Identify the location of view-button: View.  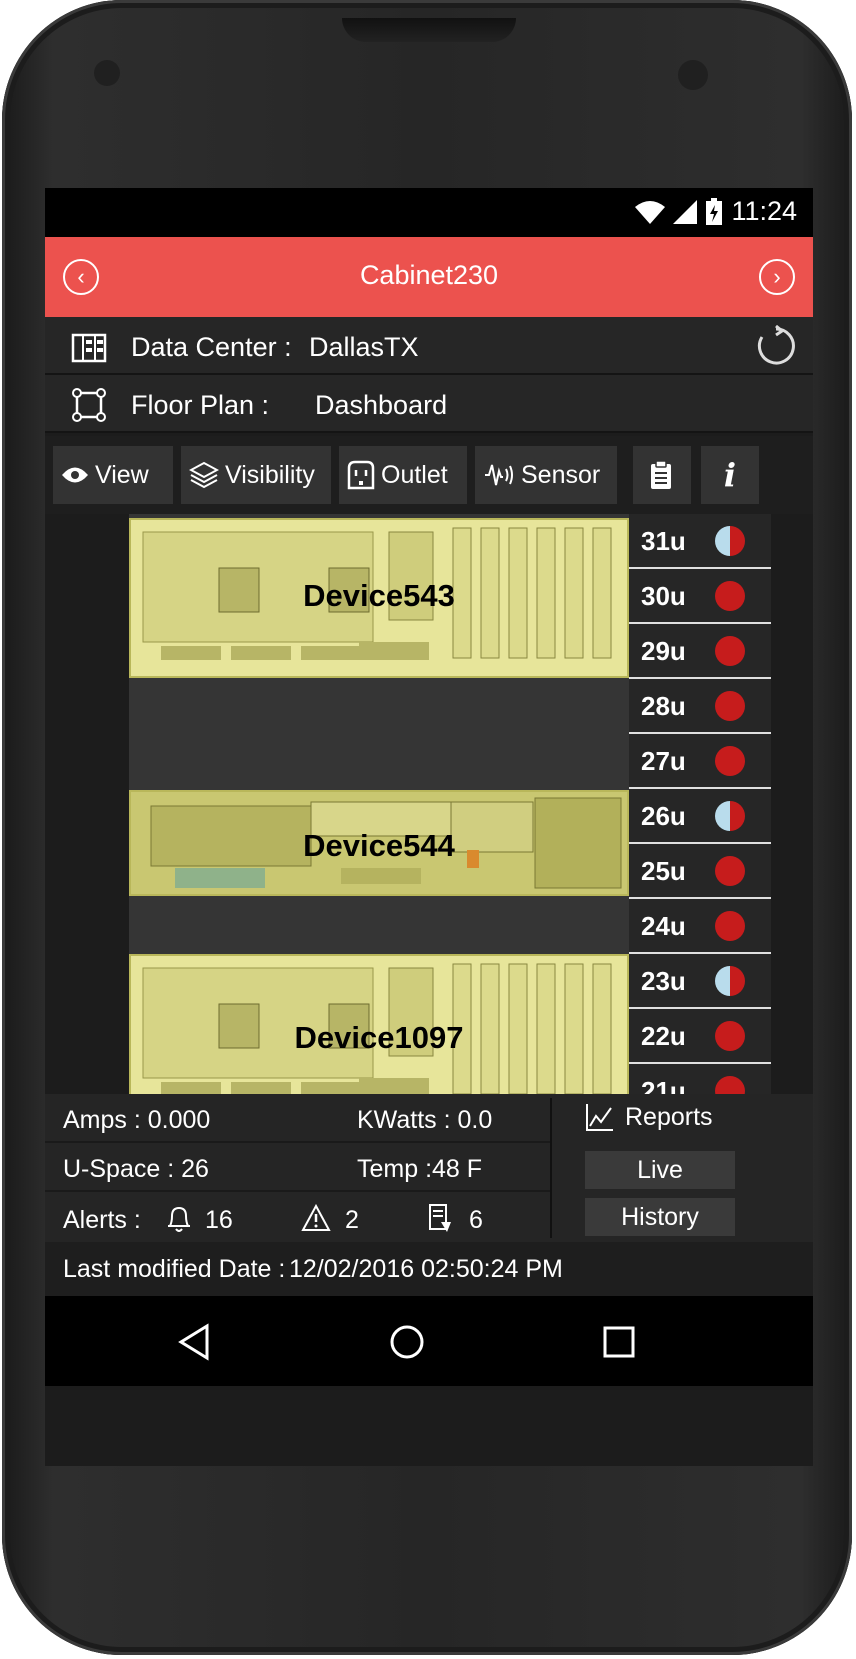
(113, 475).